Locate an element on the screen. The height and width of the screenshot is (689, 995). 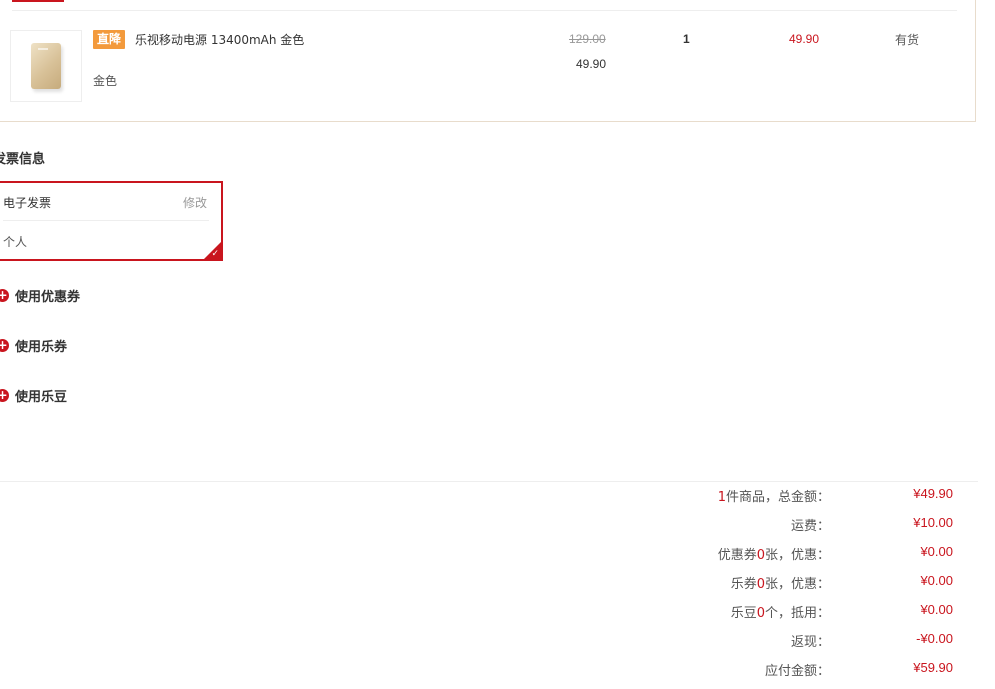
goods-subtotal: 49.90 is located at coordinates (804, 39).